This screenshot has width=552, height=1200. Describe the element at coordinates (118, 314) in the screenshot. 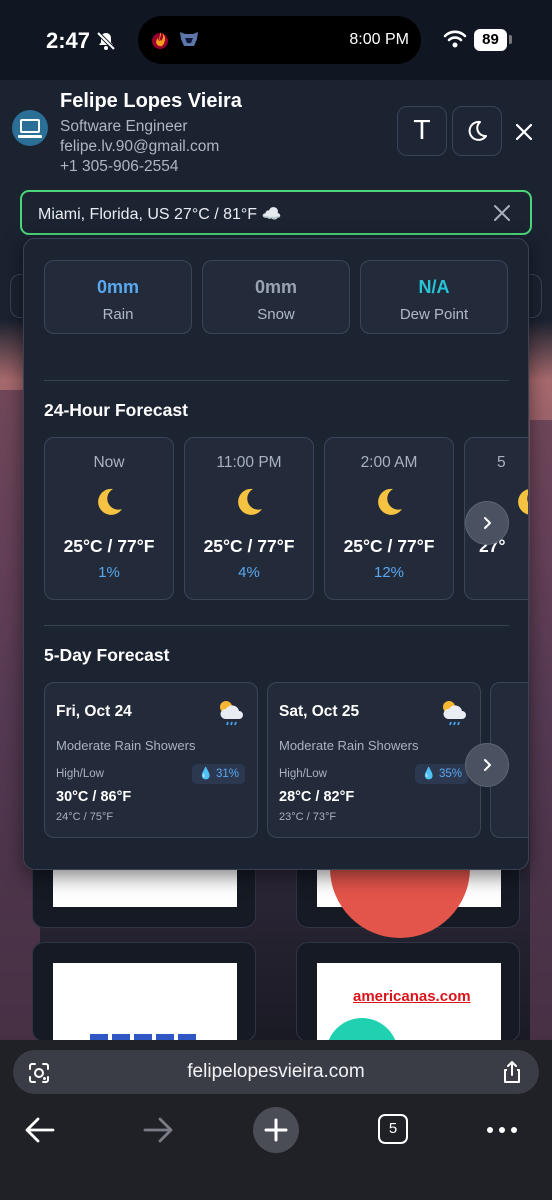

I see `metric-label: Rain` at that location.